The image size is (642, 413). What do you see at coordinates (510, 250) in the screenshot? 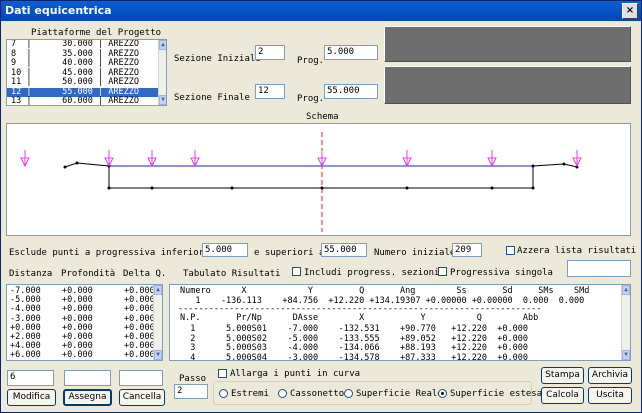
I see `reset-results-checkbox` at bounding box center [510, 250].